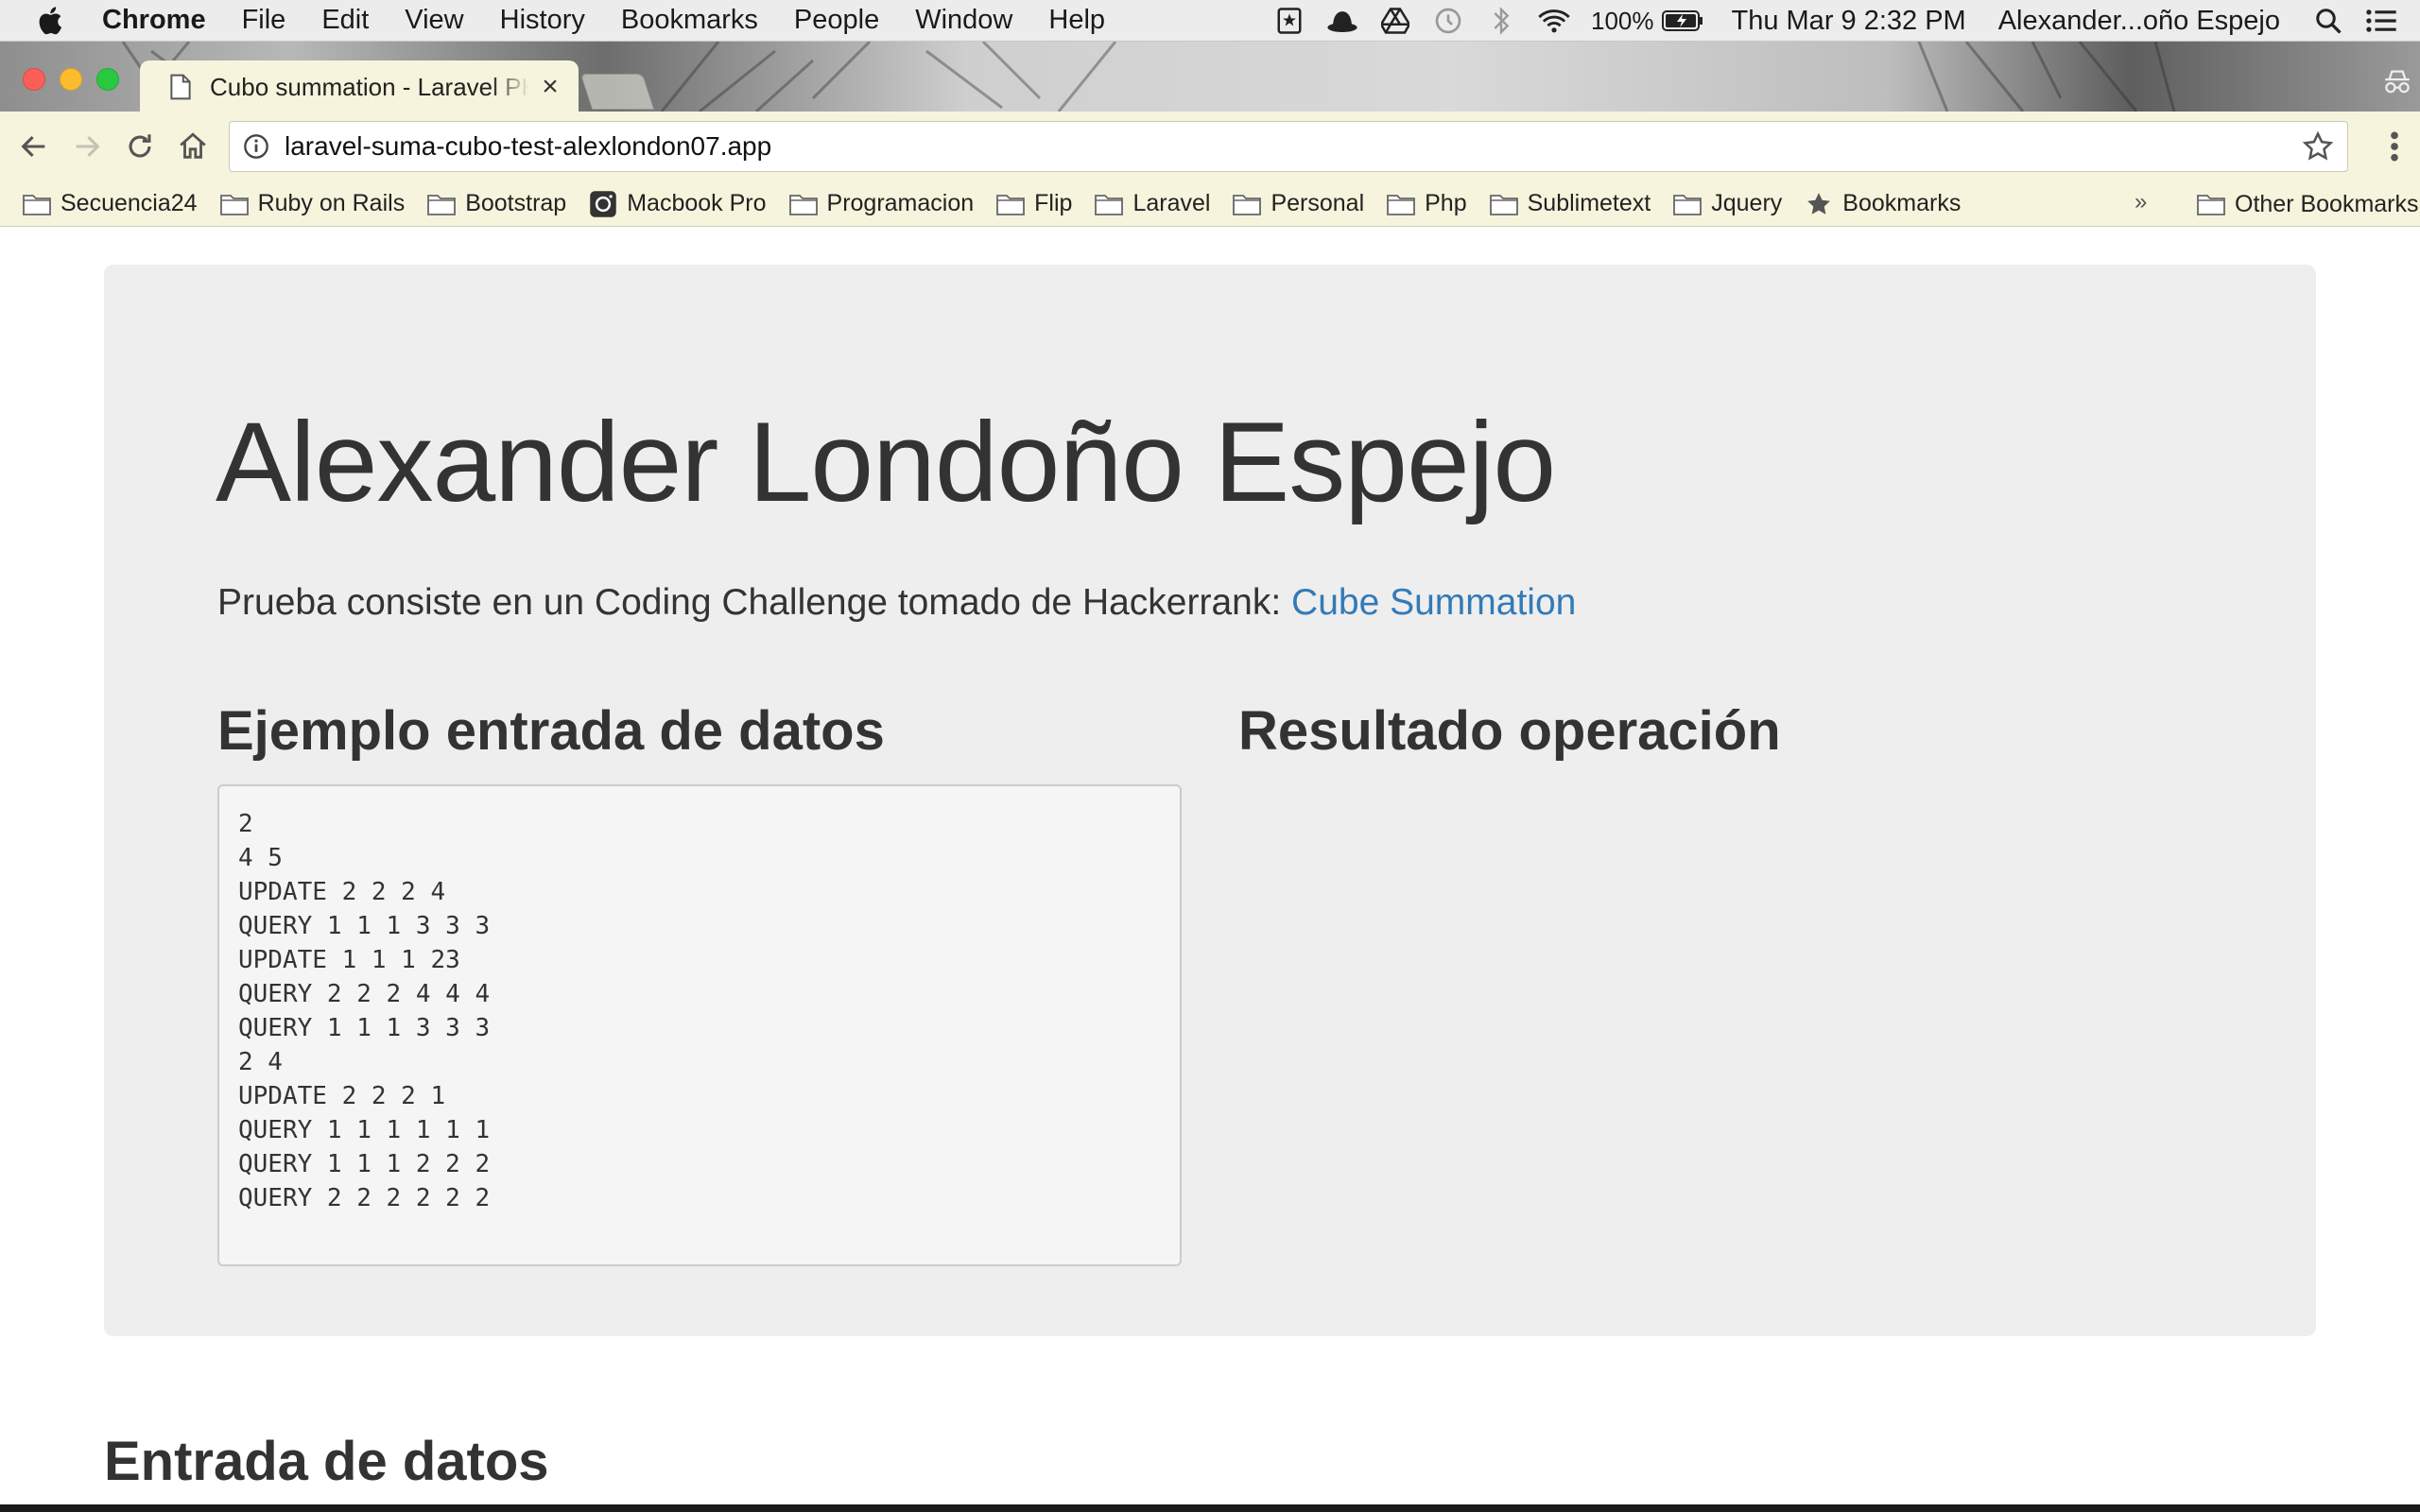 This screenshot has height=1512, width=2420. Describe the element at coordinates (193, 146) in the screenshot. I see `home-button` at that location.